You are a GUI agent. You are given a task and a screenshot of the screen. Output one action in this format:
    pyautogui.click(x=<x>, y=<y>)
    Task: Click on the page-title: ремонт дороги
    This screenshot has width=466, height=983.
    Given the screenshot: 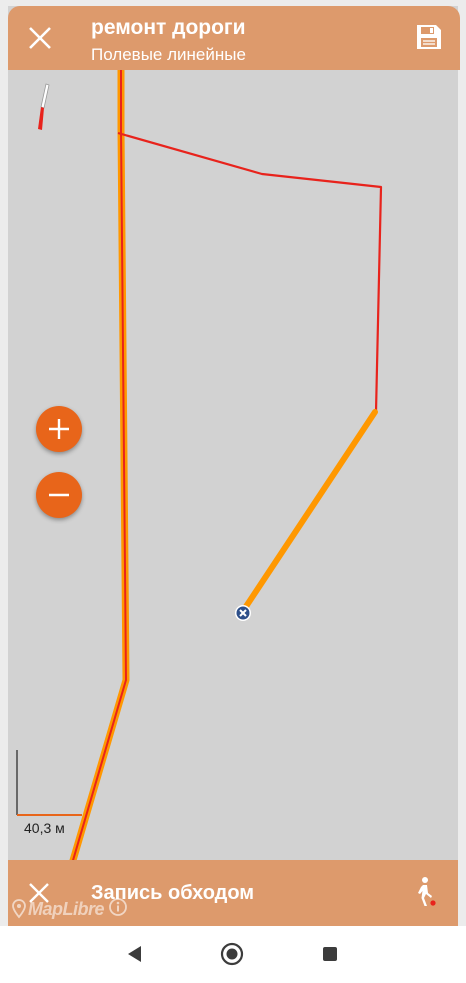 What is the action you would take?
    pyautogui.click(x=168, y=27)
    